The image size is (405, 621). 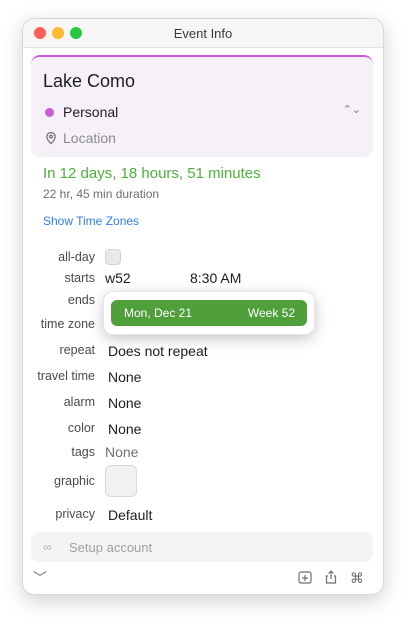 I want to click on chevron-updown-icon: ⌃⌄, so click(x=352, y=109).